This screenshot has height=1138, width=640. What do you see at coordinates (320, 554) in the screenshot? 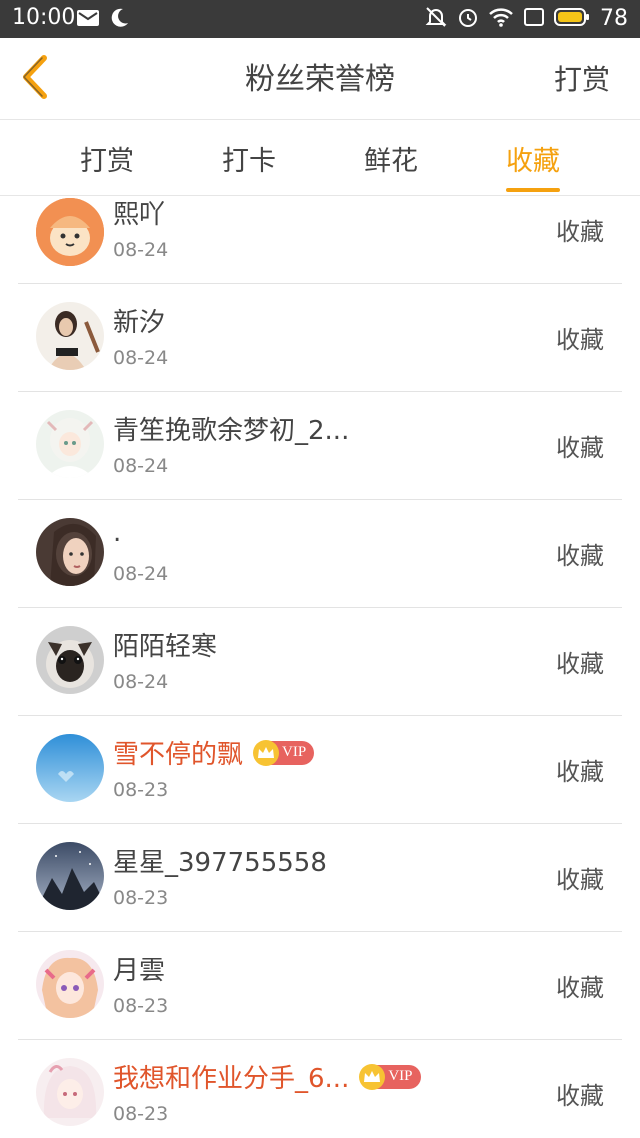
I see `list-item: . 08-24 收藏` at bounding box center [320, 554].